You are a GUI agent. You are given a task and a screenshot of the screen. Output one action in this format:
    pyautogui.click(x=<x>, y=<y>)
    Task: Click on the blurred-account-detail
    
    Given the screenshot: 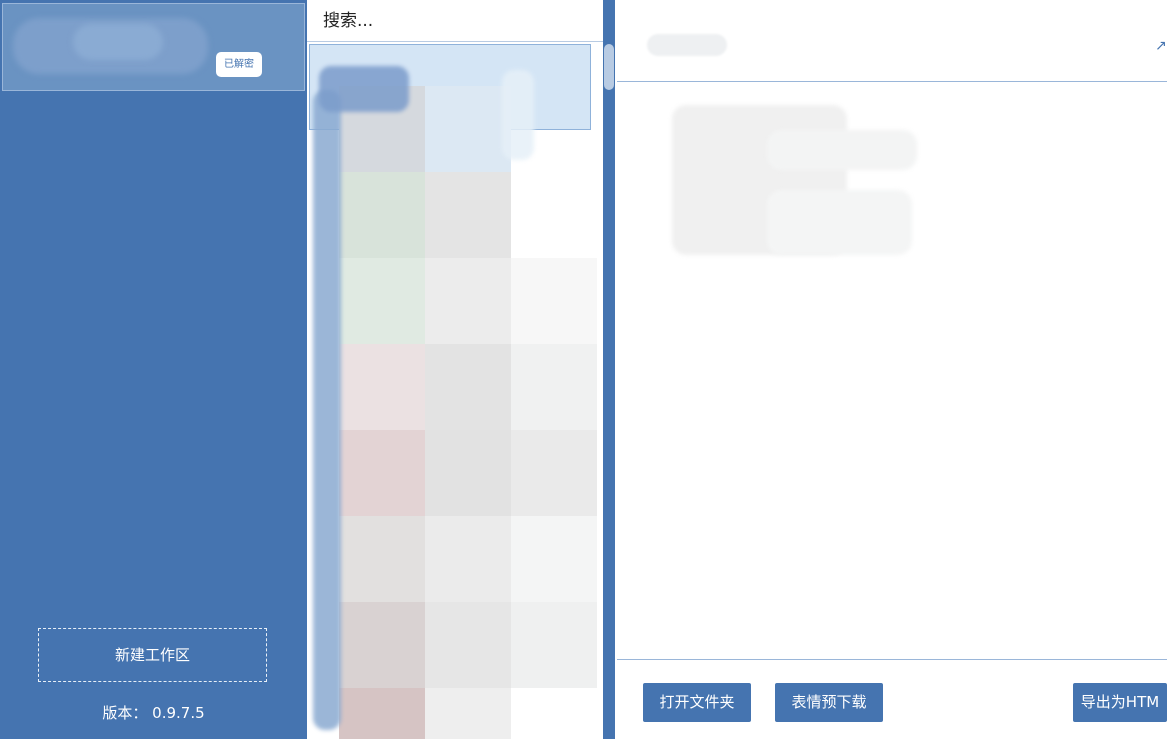 What is the action you would take?
    pyautogui.click(x=118, y=42)
    